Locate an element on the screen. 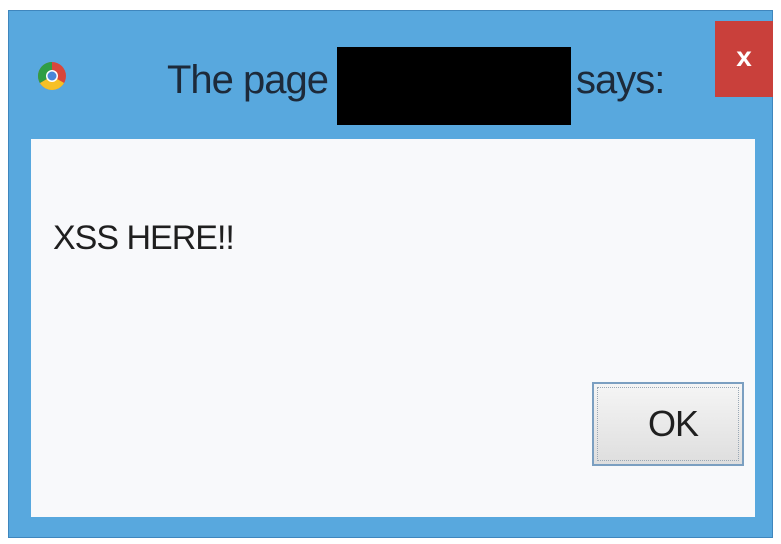 This screenshot has height=544, width=781. redacted-url is located at coordinates (454, 86).